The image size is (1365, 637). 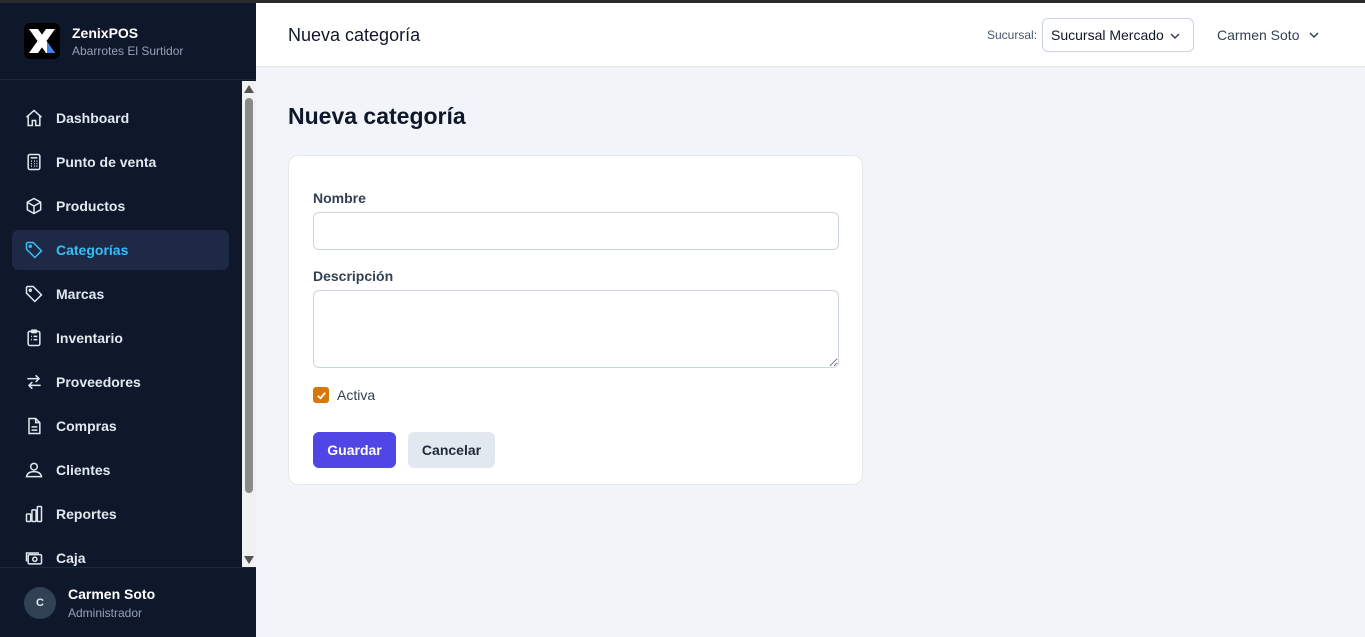 What do you see at coordinates (249, 560) in the screenshot?
I see `scroll-down-arrow-icon` at bounding box center [249, 560].